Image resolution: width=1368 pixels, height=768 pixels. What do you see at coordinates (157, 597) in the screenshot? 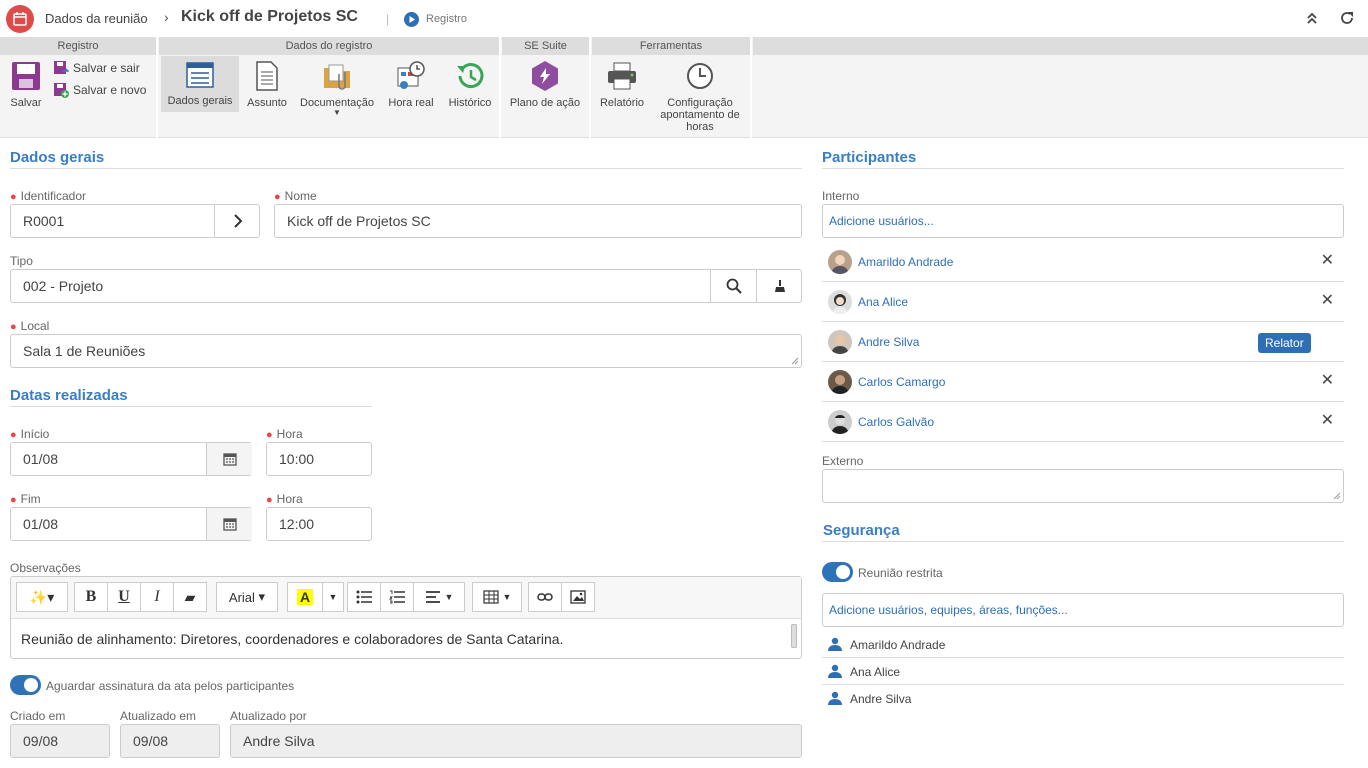
I see `italic-button: I` at bounding box center [157, 597].